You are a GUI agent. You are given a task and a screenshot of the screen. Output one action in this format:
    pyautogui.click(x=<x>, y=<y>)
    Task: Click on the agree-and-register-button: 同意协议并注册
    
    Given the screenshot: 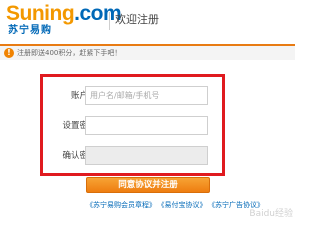 What is the action you would take?
    pyautogui.click(x=148, y=185)
    